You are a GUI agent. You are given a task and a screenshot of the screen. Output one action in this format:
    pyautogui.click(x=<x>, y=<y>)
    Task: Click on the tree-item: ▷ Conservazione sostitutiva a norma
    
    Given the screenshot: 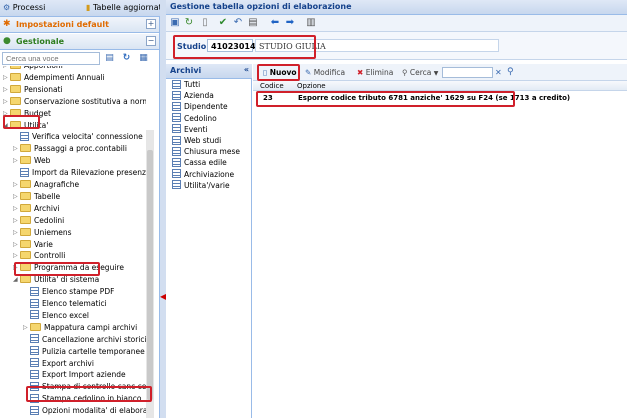 What is the action you would take?
    pyautogui.click(x=74, y=101)
    